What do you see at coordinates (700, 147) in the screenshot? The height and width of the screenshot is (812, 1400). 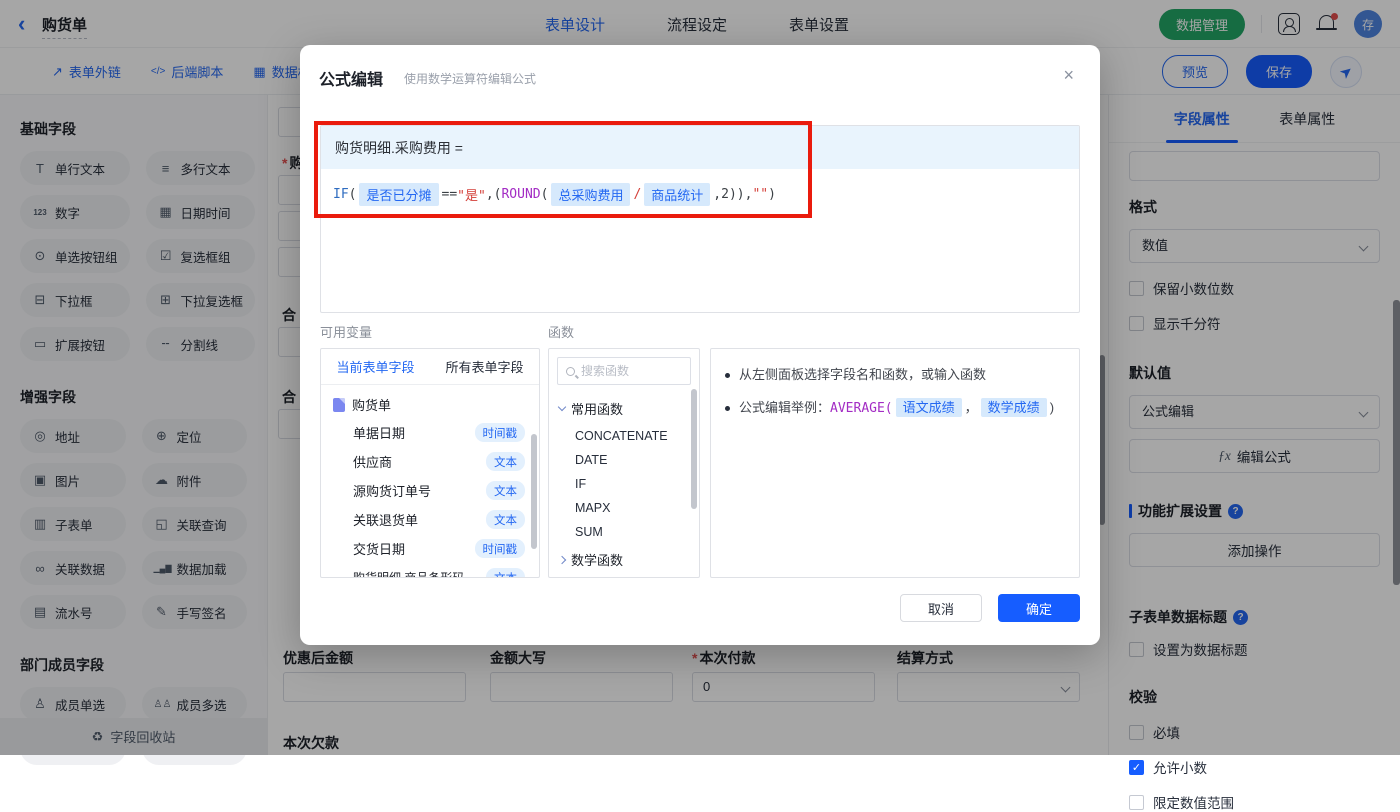 I see `formula-target: 购货明细.采购费用 =` at bounding box center [700, 147].